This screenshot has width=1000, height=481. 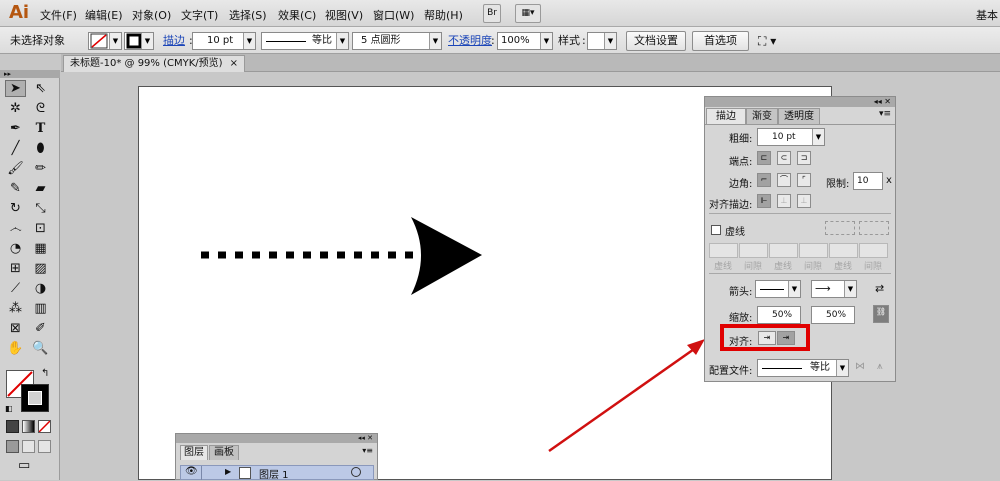 I want to click on menu-edit: 编辑(E), so click(x=104, y=15).